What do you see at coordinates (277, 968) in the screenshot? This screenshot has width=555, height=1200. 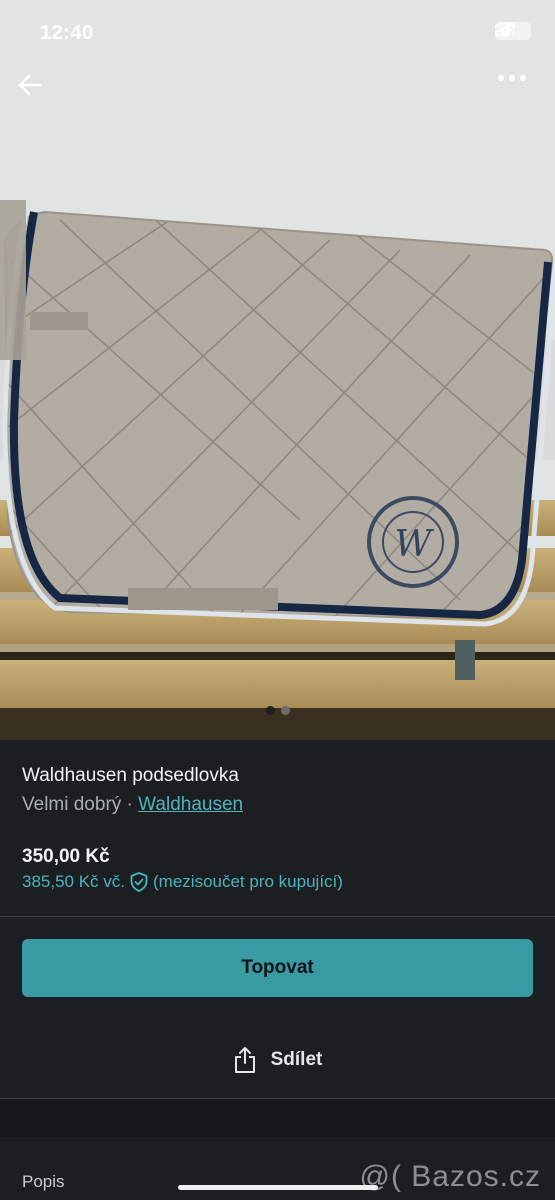 I see `promote-button: Topovat` at bounding box center [277, 968].